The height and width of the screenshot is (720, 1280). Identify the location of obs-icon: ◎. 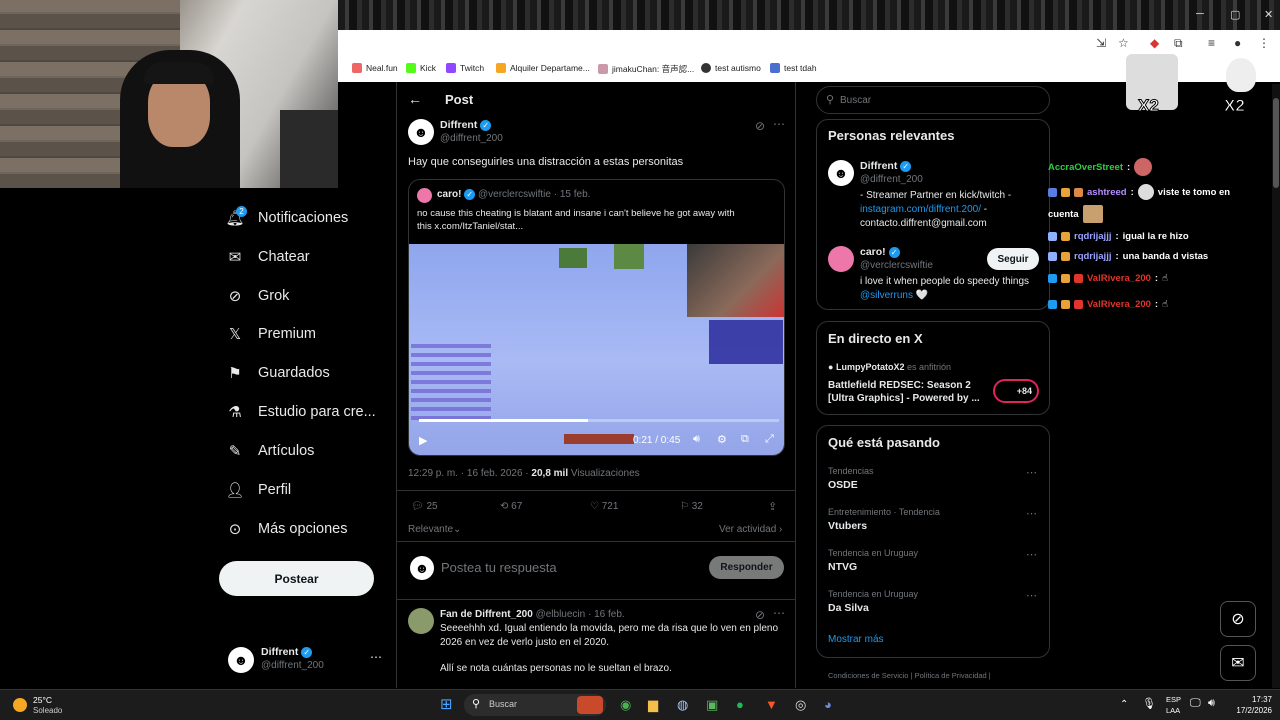
(800, 705).